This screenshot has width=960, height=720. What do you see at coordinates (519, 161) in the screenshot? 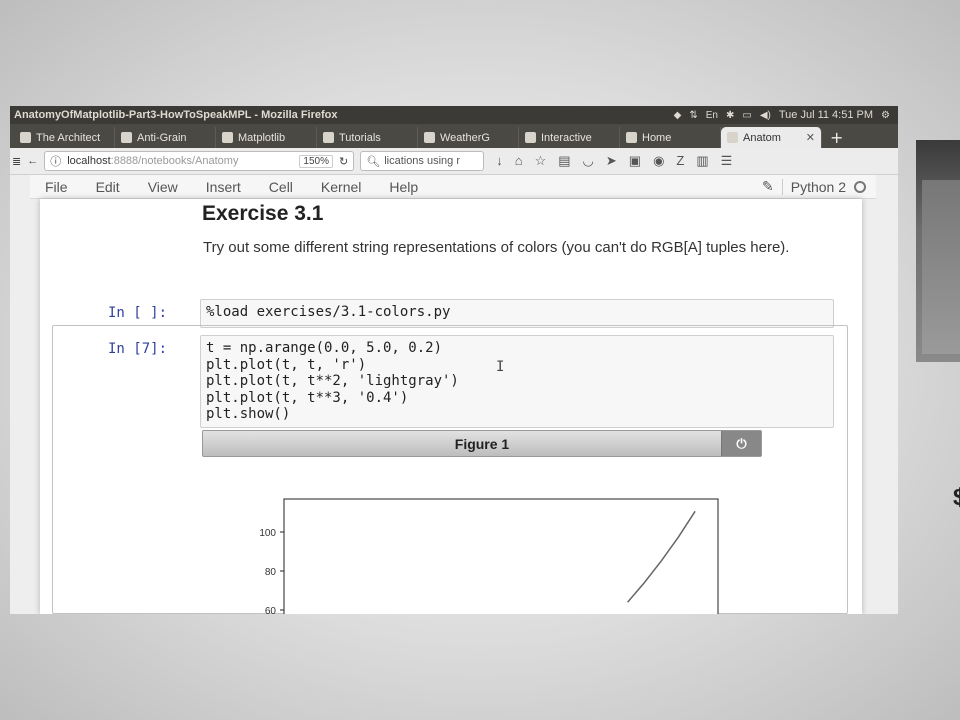
I see `home-icon: ⌂` at bounding box center [519, 161].